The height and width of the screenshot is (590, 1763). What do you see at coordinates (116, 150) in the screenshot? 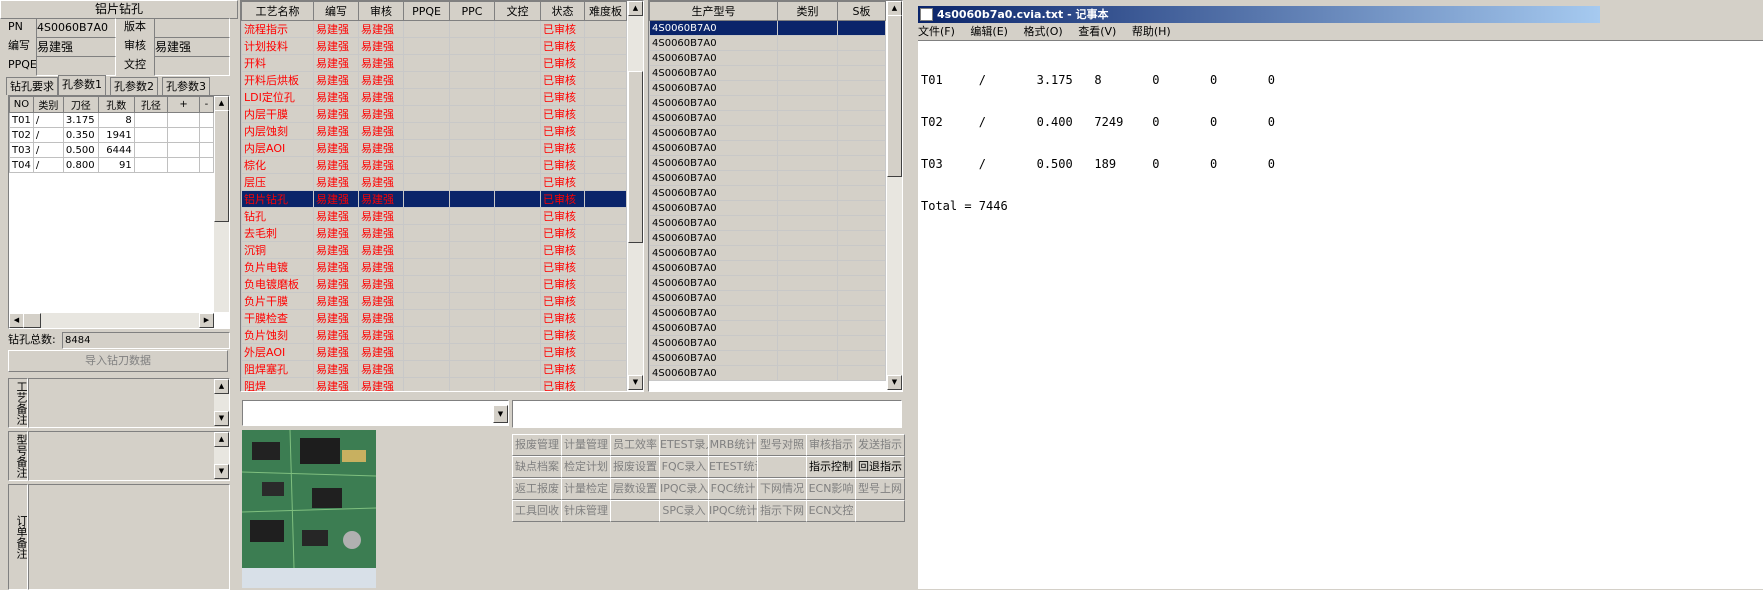
I see `table-cell: 6444` at bounding box center [116, 150].